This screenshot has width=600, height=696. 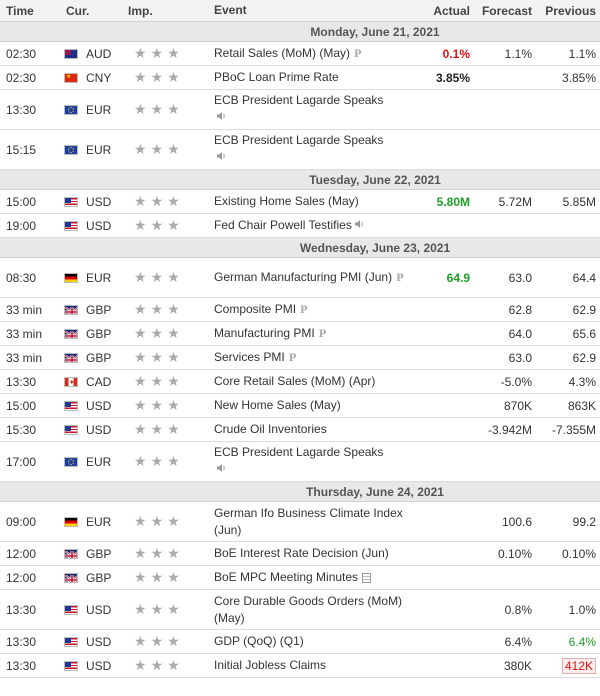 I want to click on event-cell: Fed Chair Powell Testifies, so click(x=309, y=226).